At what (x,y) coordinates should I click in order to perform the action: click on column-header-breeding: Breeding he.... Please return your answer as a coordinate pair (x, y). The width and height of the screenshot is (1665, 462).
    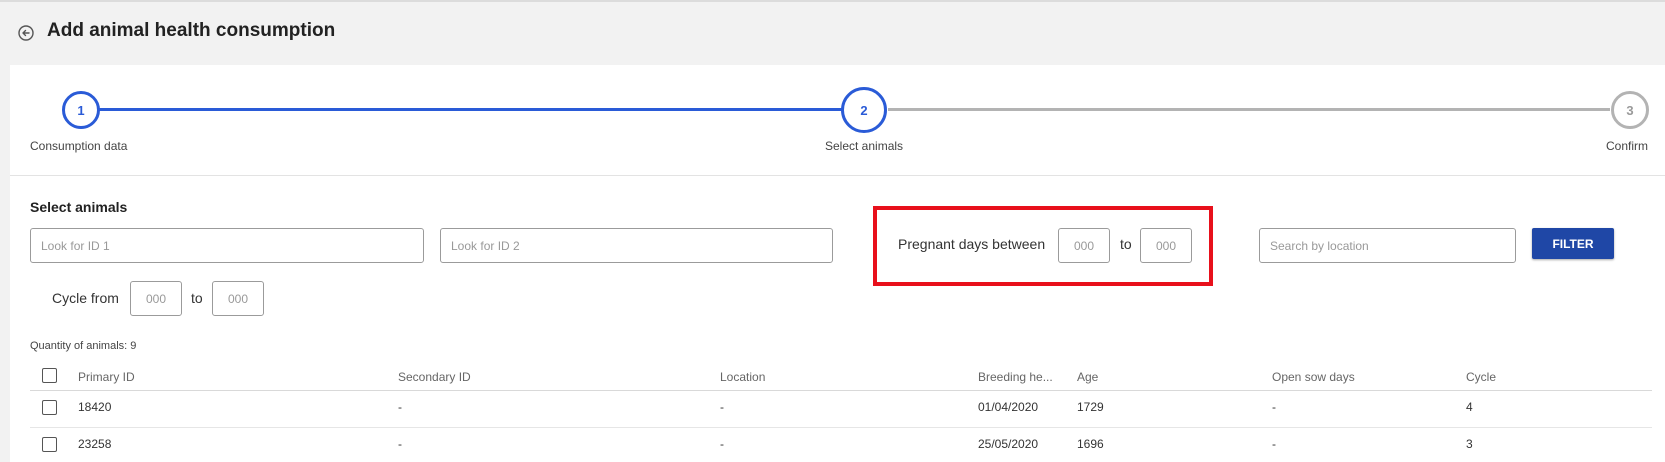
    Looking at the image, I should click on (1015, 377).